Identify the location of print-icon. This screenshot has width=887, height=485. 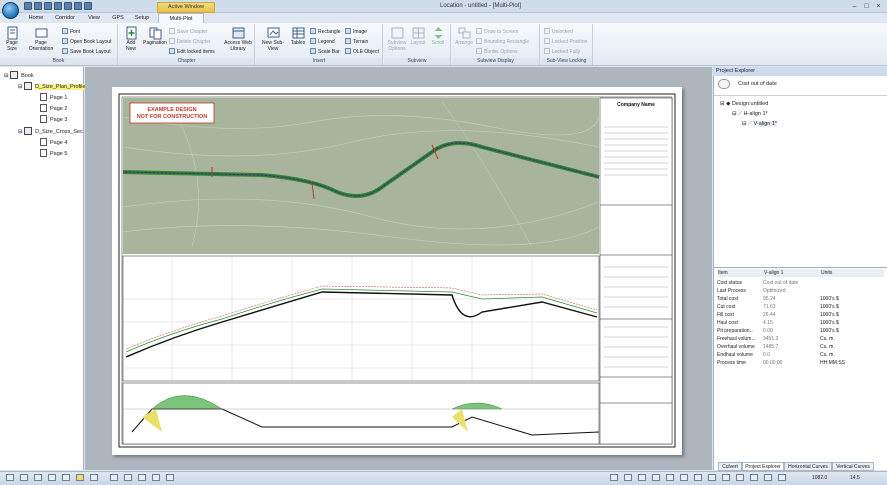
(58, 6).